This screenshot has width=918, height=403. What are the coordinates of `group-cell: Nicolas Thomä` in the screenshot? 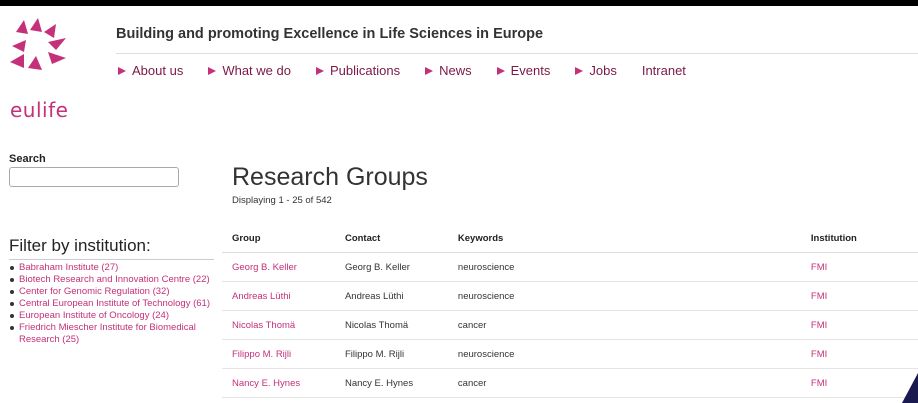 It's located at (278, 325).